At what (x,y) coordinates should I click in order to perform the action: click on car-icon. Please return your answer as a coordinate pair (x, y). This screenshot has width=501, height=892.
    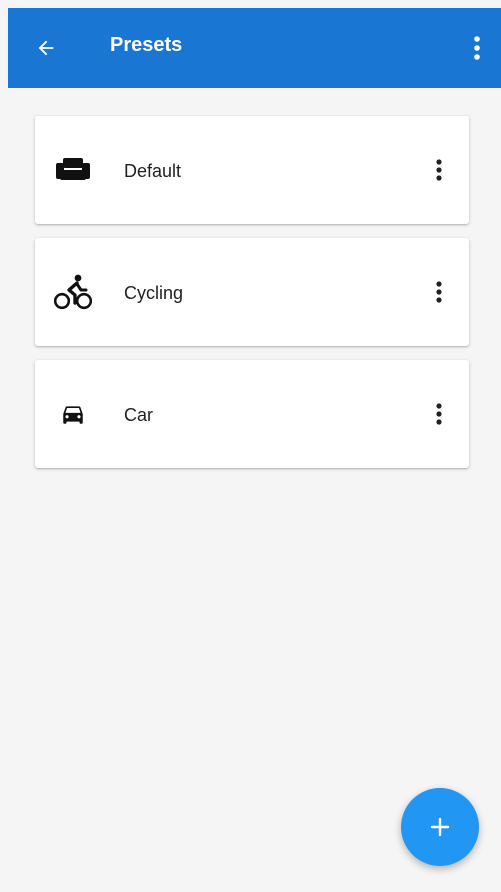
    Looking at the image, I should click on (73, 414).